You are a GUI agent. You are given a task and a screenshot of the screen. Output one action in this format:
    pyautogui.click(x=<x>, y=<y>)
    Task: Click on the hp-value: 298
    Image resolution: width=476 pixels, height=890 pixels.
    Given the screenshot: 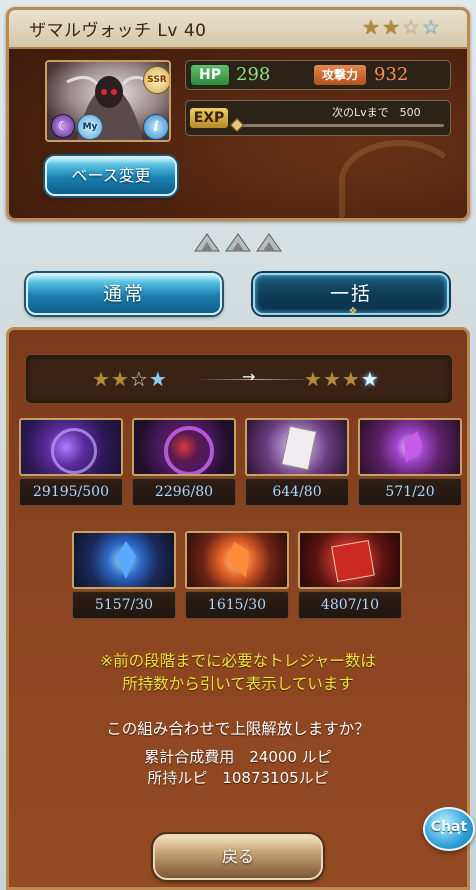 What is the action you would take?
    pyautogui.click(x=253, y=74)
    